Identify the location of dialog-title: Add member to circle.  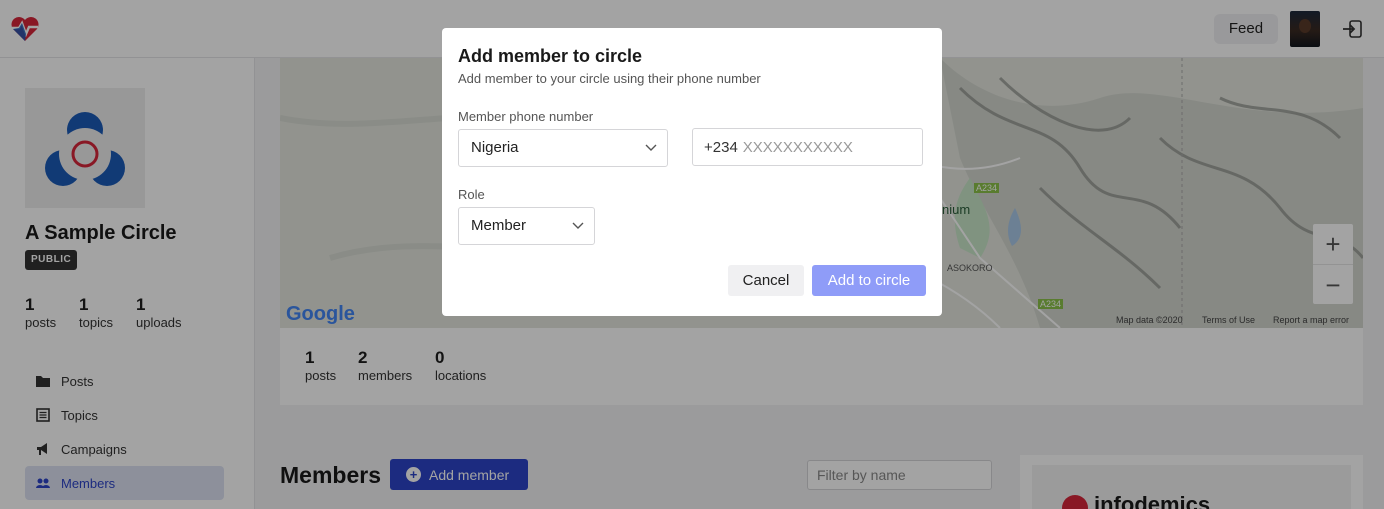
(550, 56).